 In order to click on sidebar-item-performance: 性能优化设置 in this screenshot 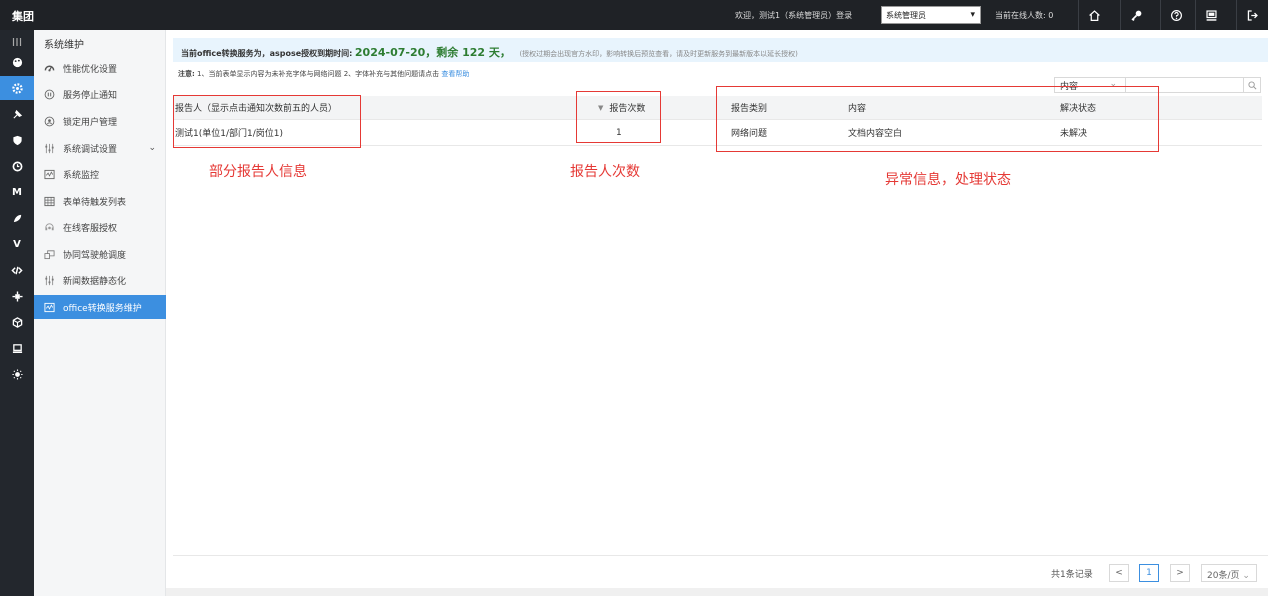, I will do `click(100, 68)`.